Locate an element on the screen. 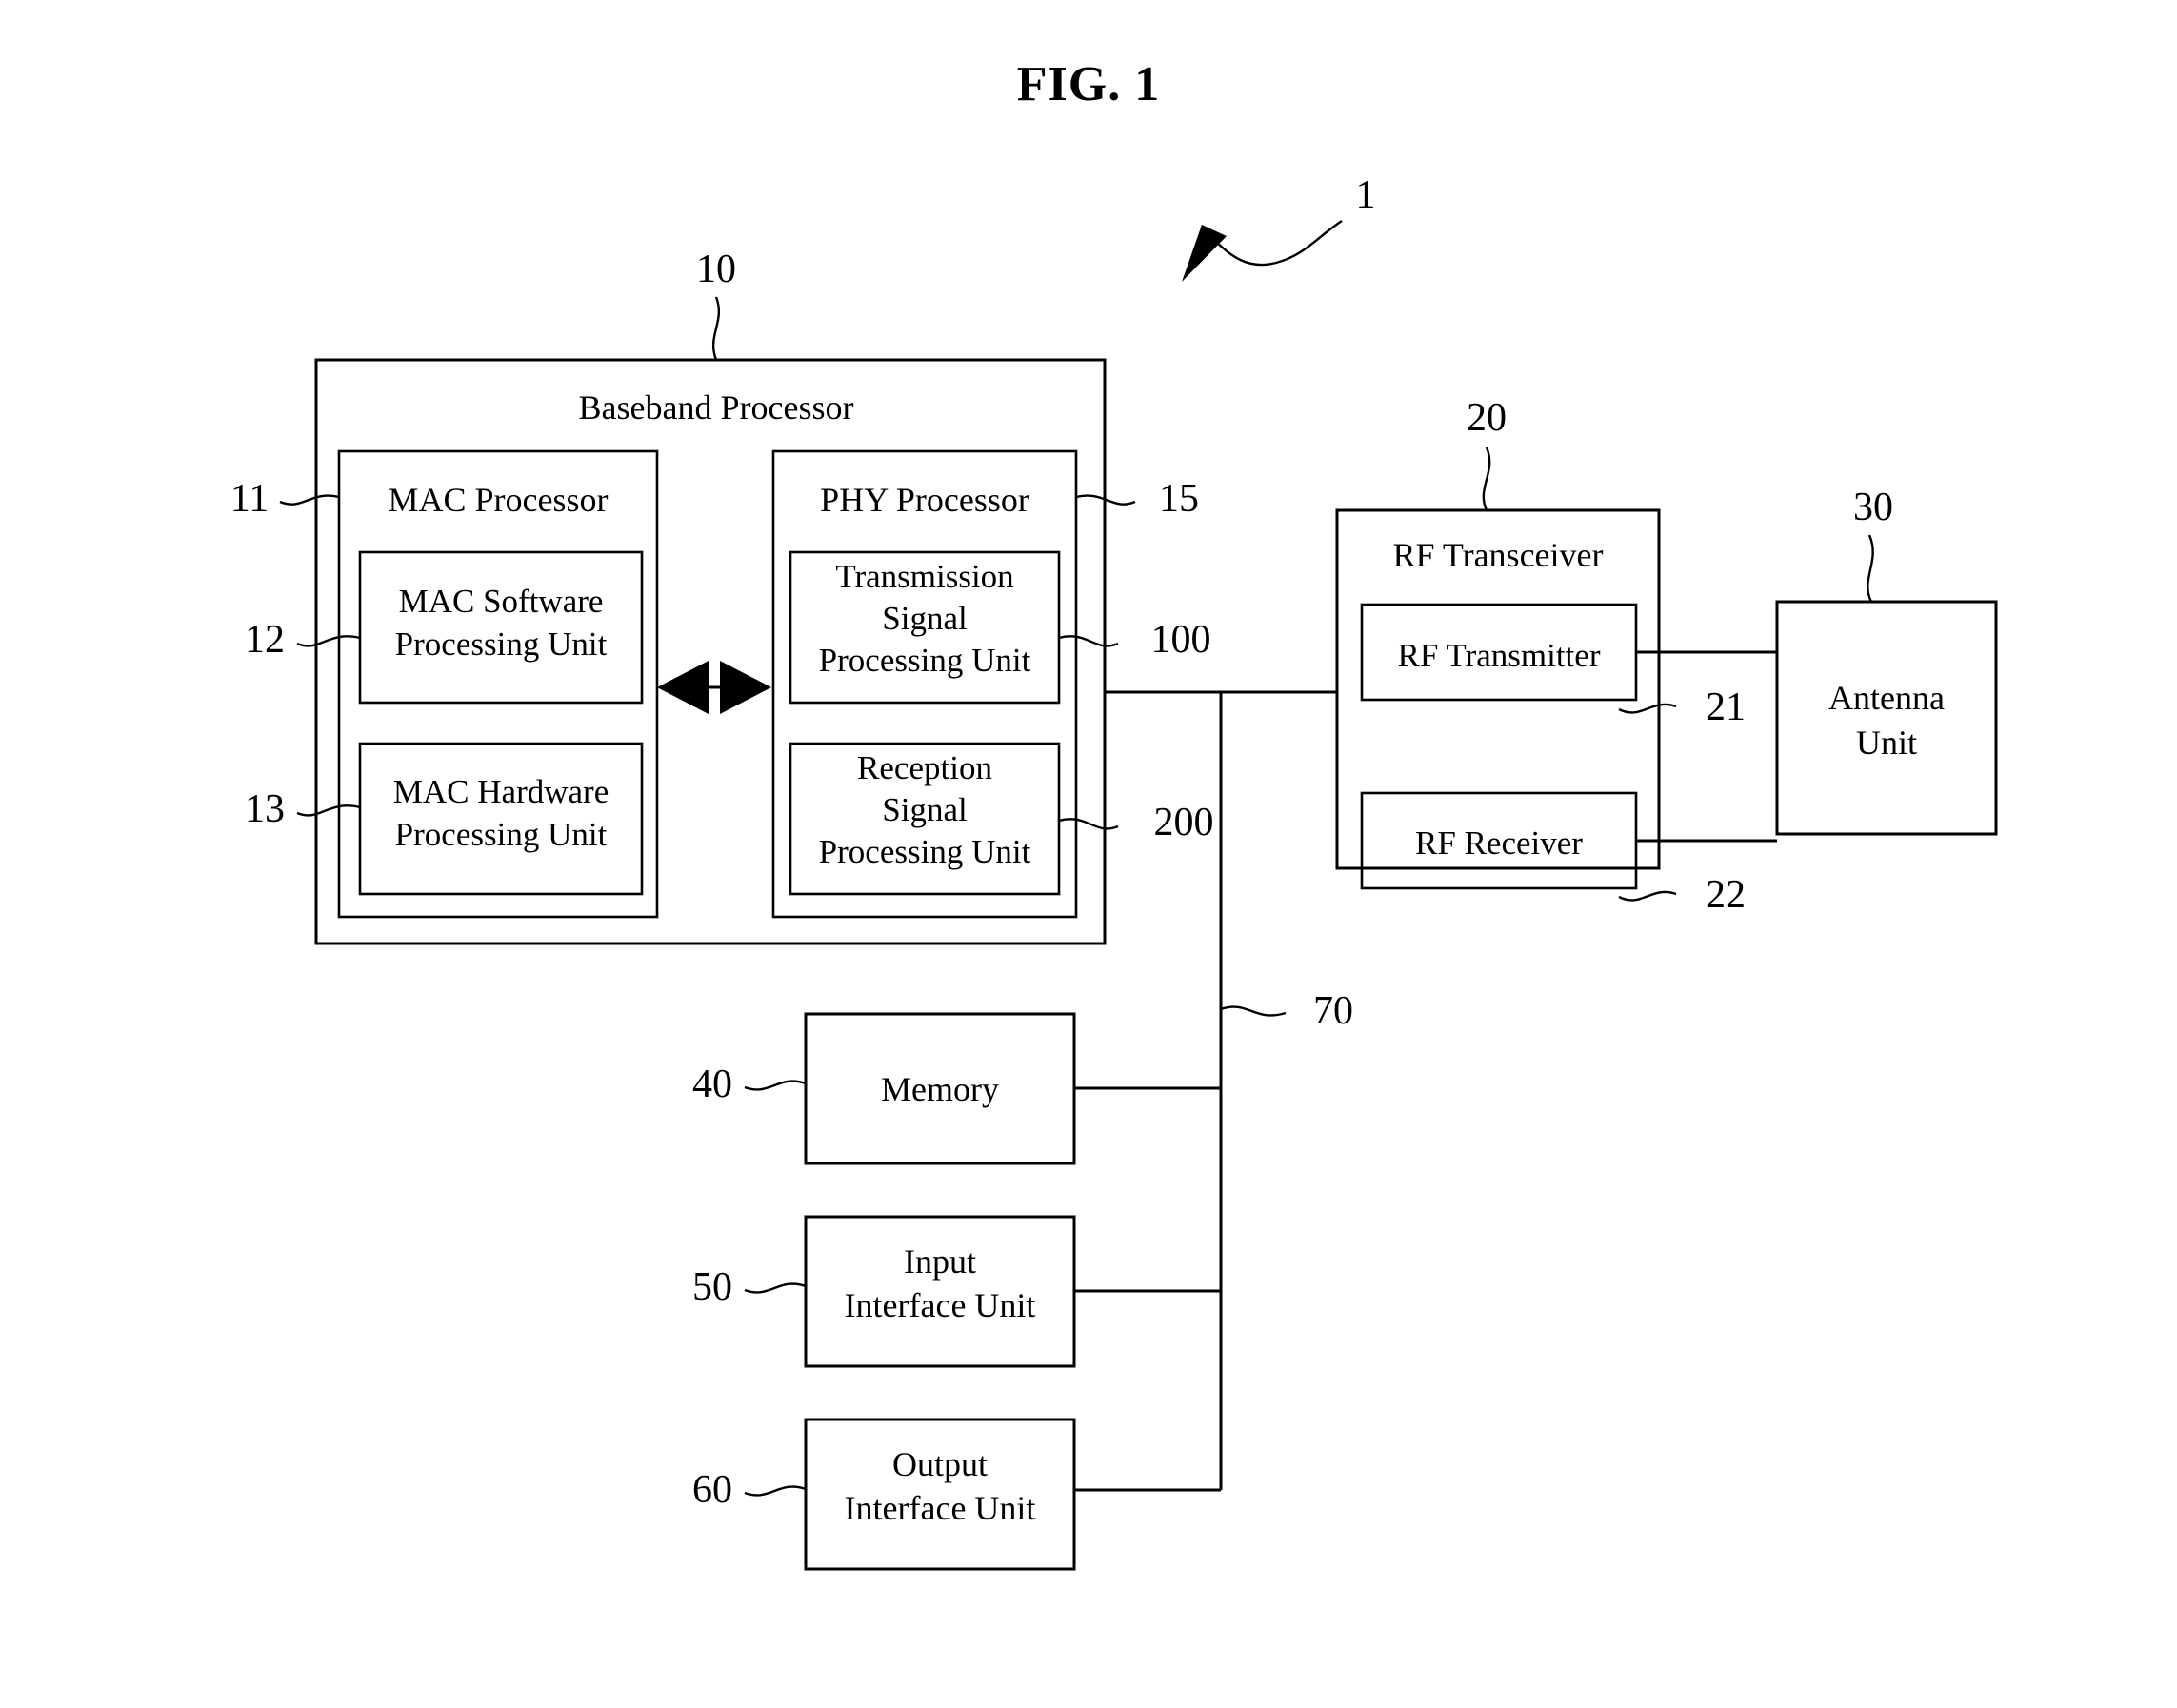  leader-line-reception-unit is located at coordinates (1088, 824).